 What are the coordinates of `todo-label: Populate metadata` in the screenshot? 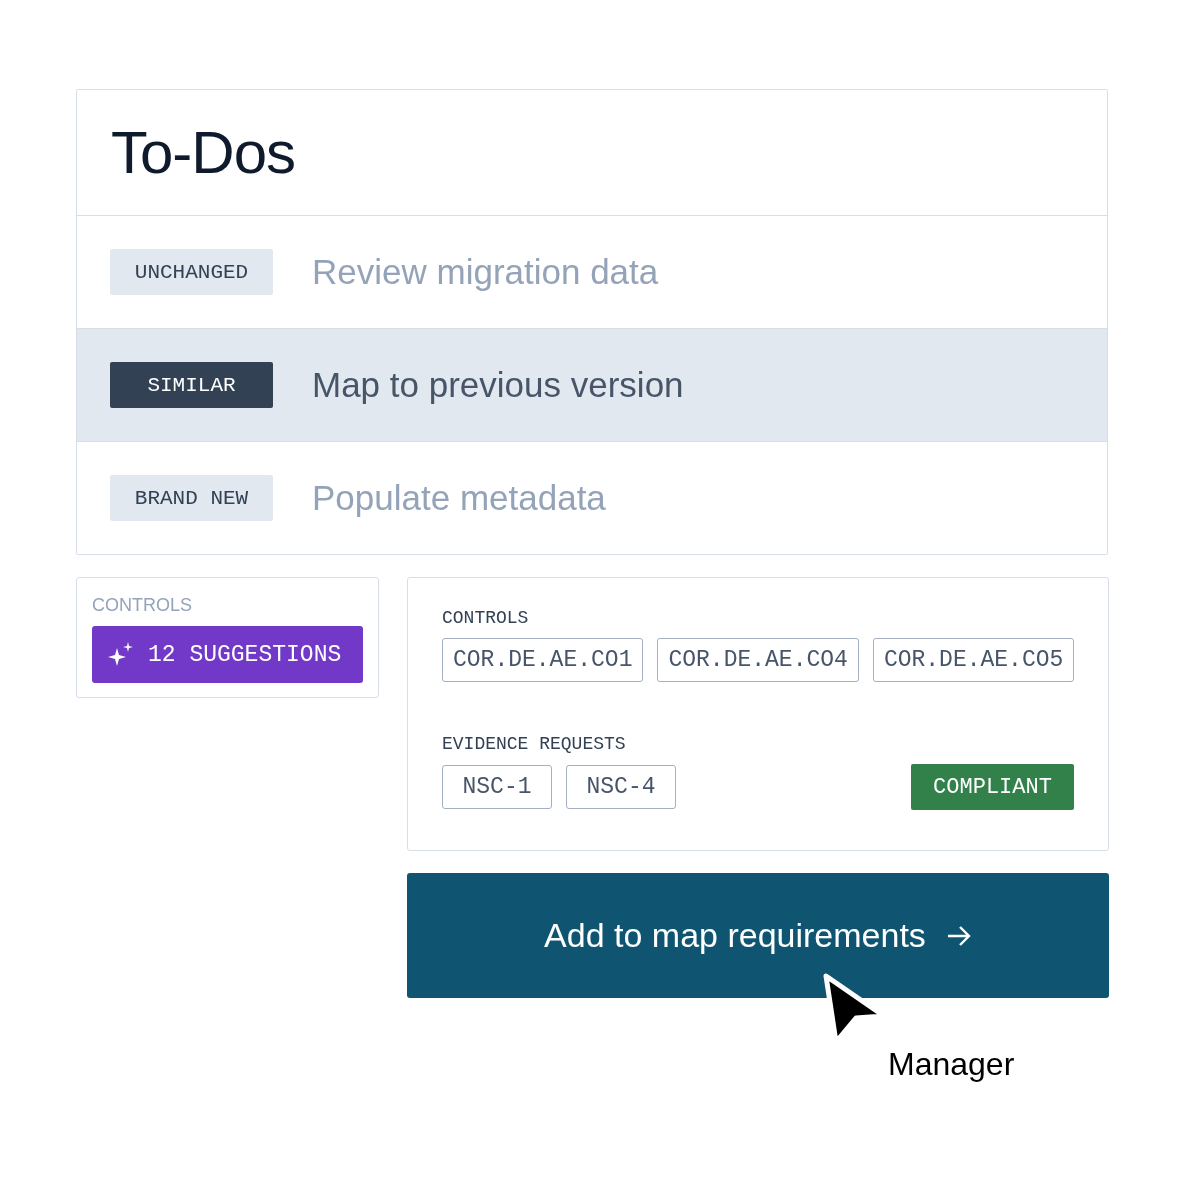 It's located at (459, 498).